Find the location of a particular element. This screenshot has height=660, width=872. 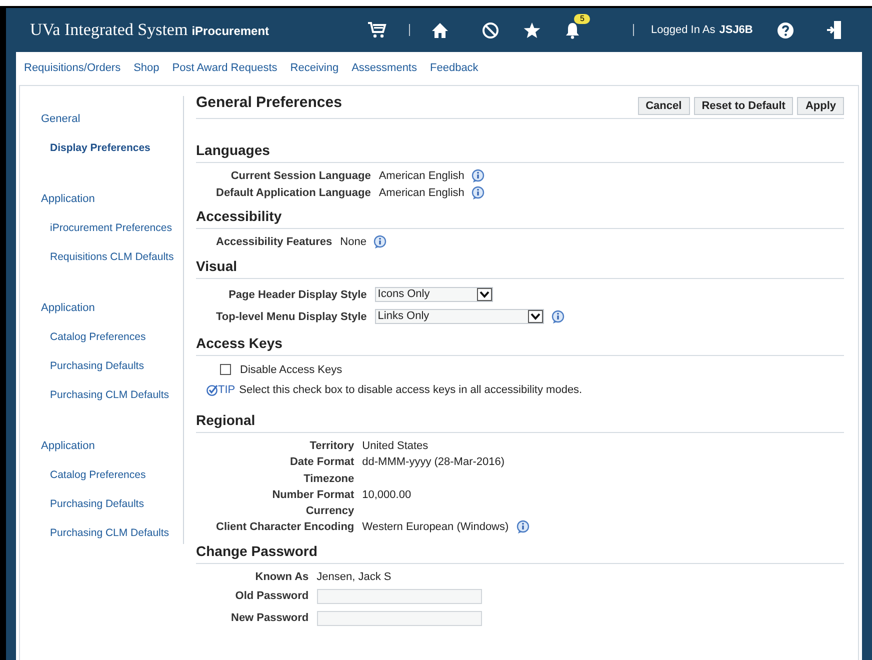

dropdown-value: Icons Only is located at coordinates (404, 294).